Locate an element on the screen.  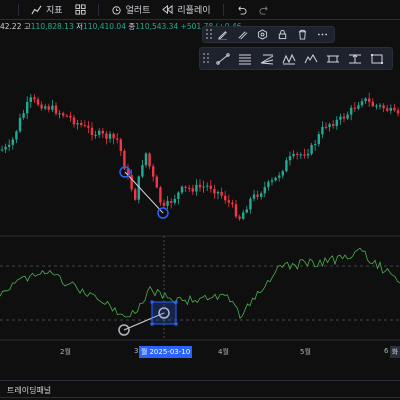
legend-high-label: 고 is located at coordinates (27, 26).